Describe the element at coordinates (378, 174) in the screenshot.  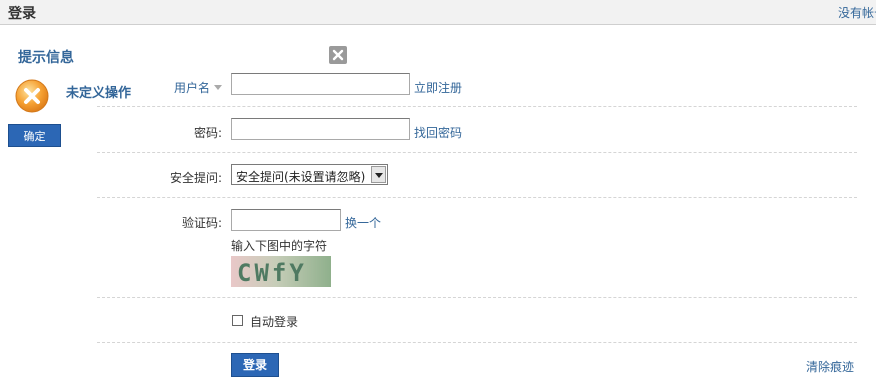
I see `dropdown-arrow-icon` at that location.